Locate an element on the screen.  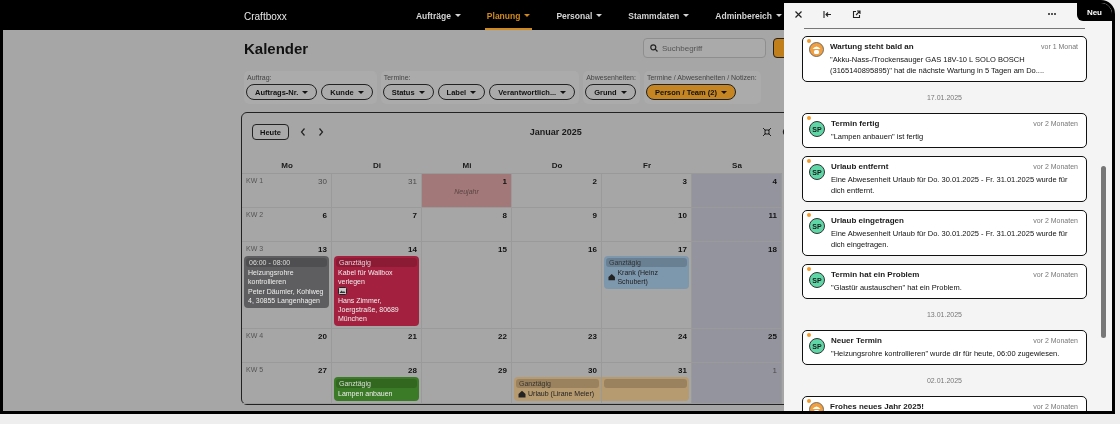
chevron-left-icon is located at coordinates (302, 132).